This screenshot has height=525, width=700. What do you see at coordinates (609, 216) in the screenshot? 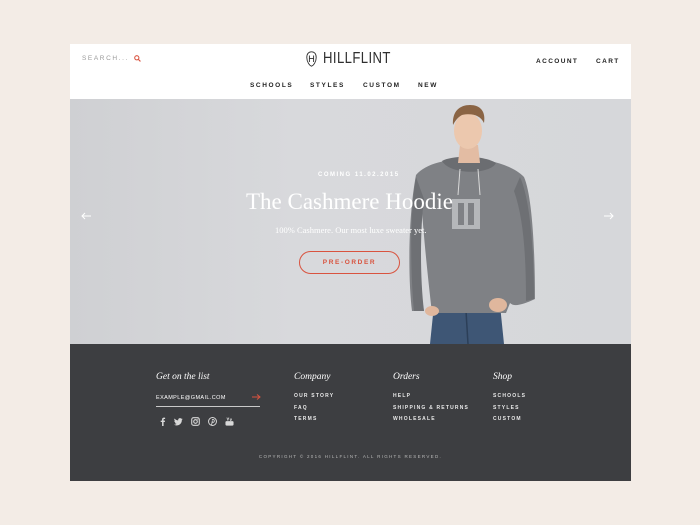
I see `carousel-next-arrow-icon` at bounding box center [609, 216].